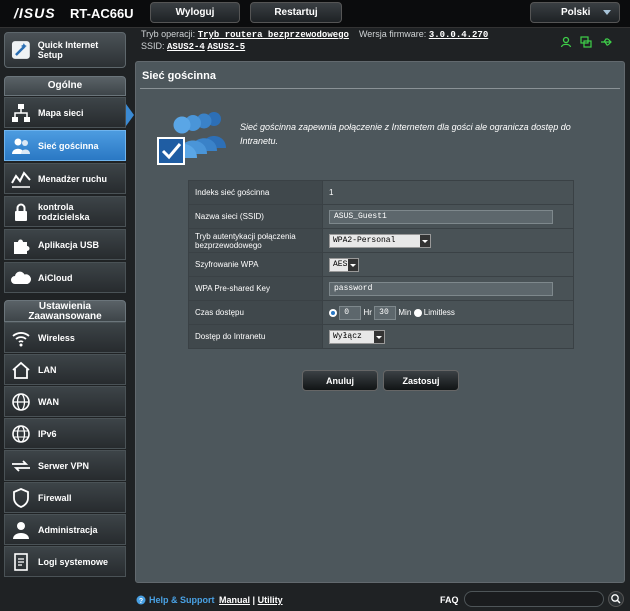 Image resolution: width=630 pixels, height=611 pixels. I want to click on form-row-encryption: Szyfrowanie WPA AES, so click(381, 264).